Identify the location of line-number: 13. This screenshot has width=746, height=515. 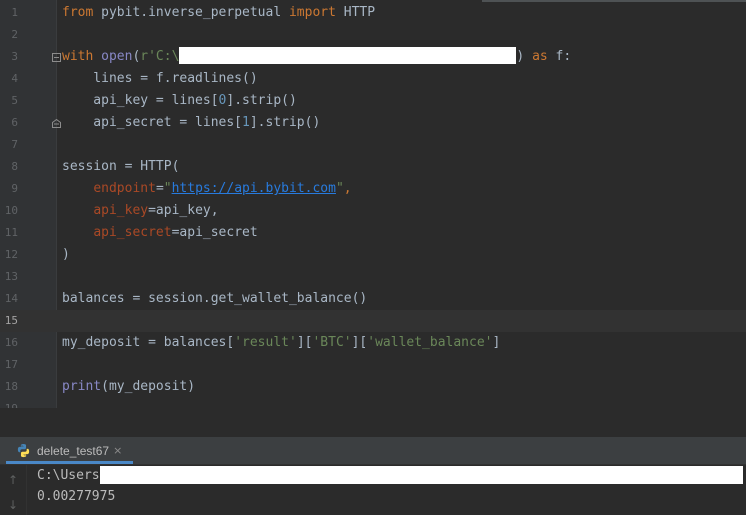
(11, 276).